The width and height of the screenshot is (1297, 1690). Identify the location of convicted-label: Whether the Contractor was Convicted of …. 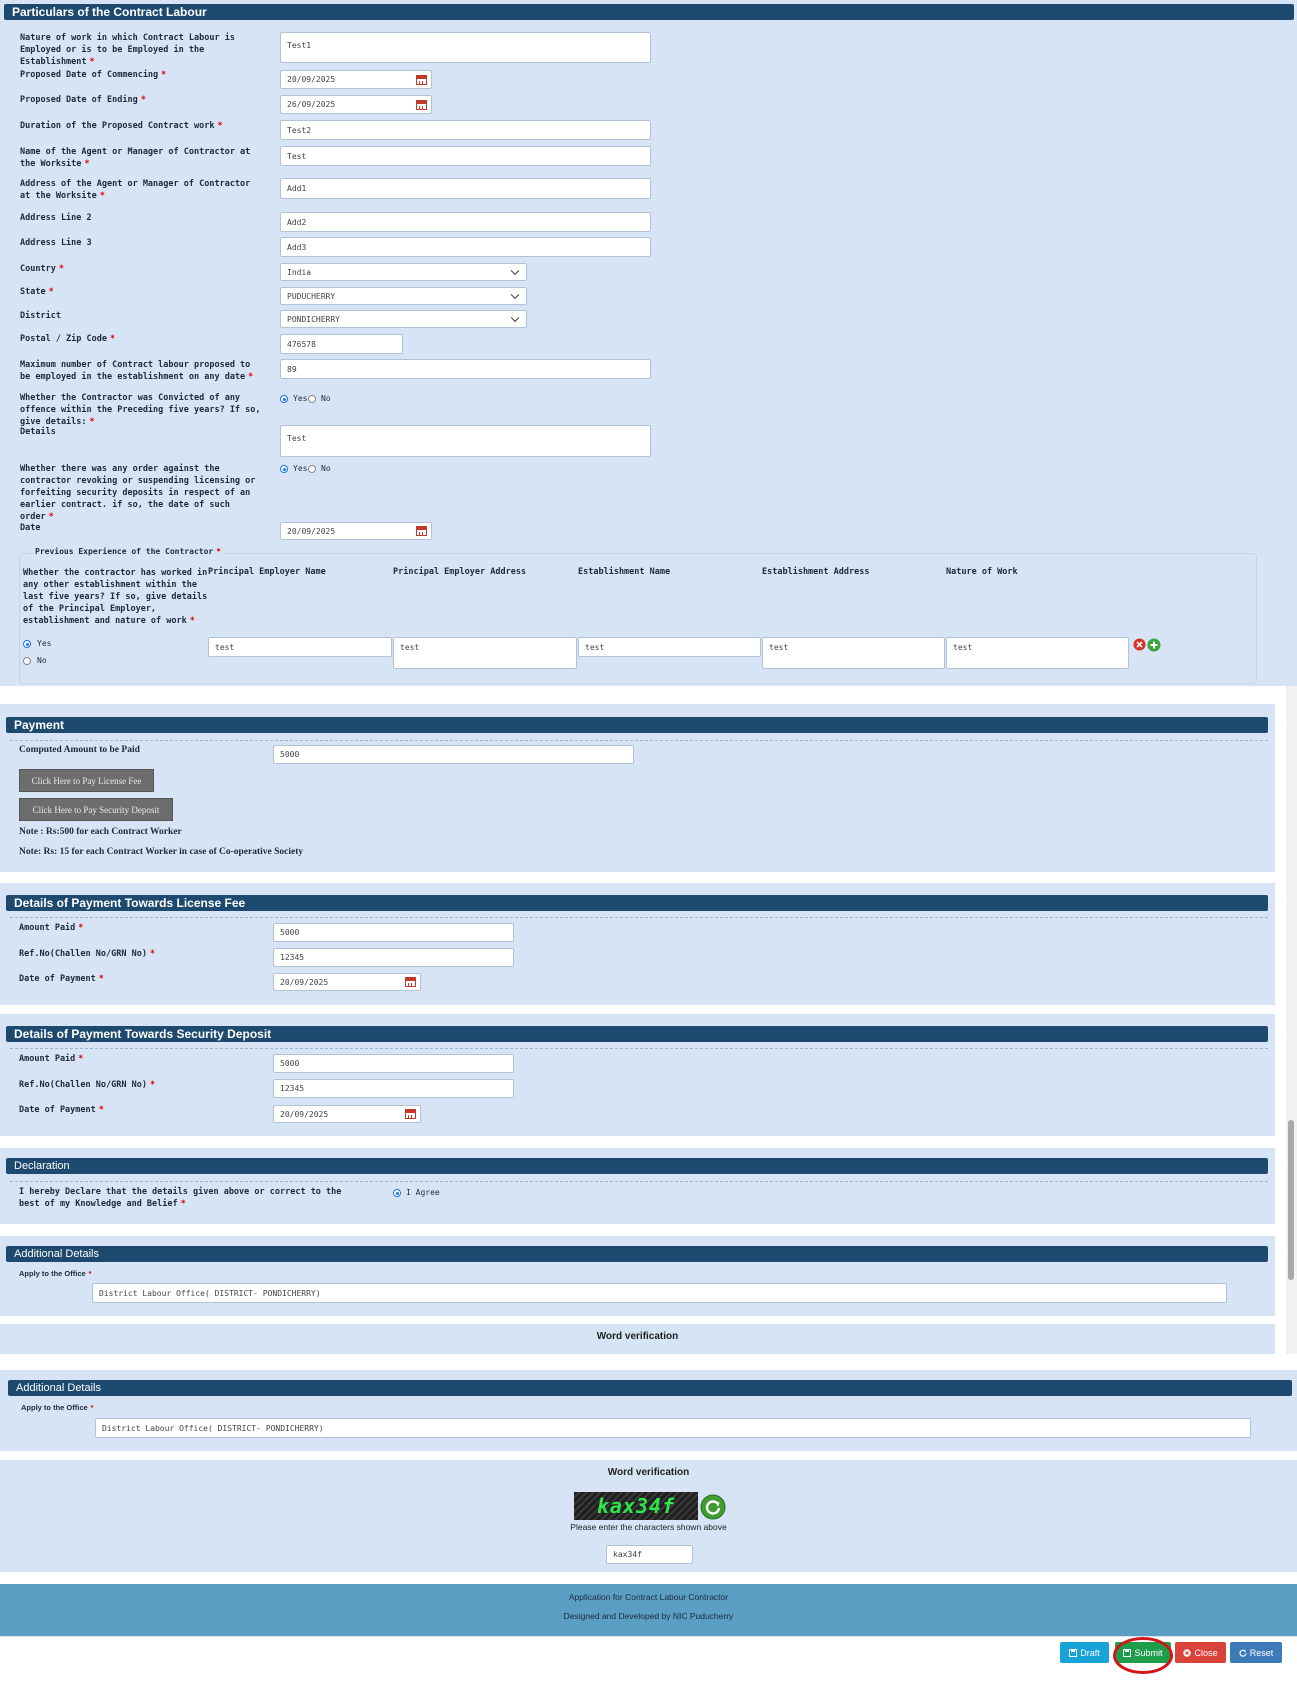
(140, 410).